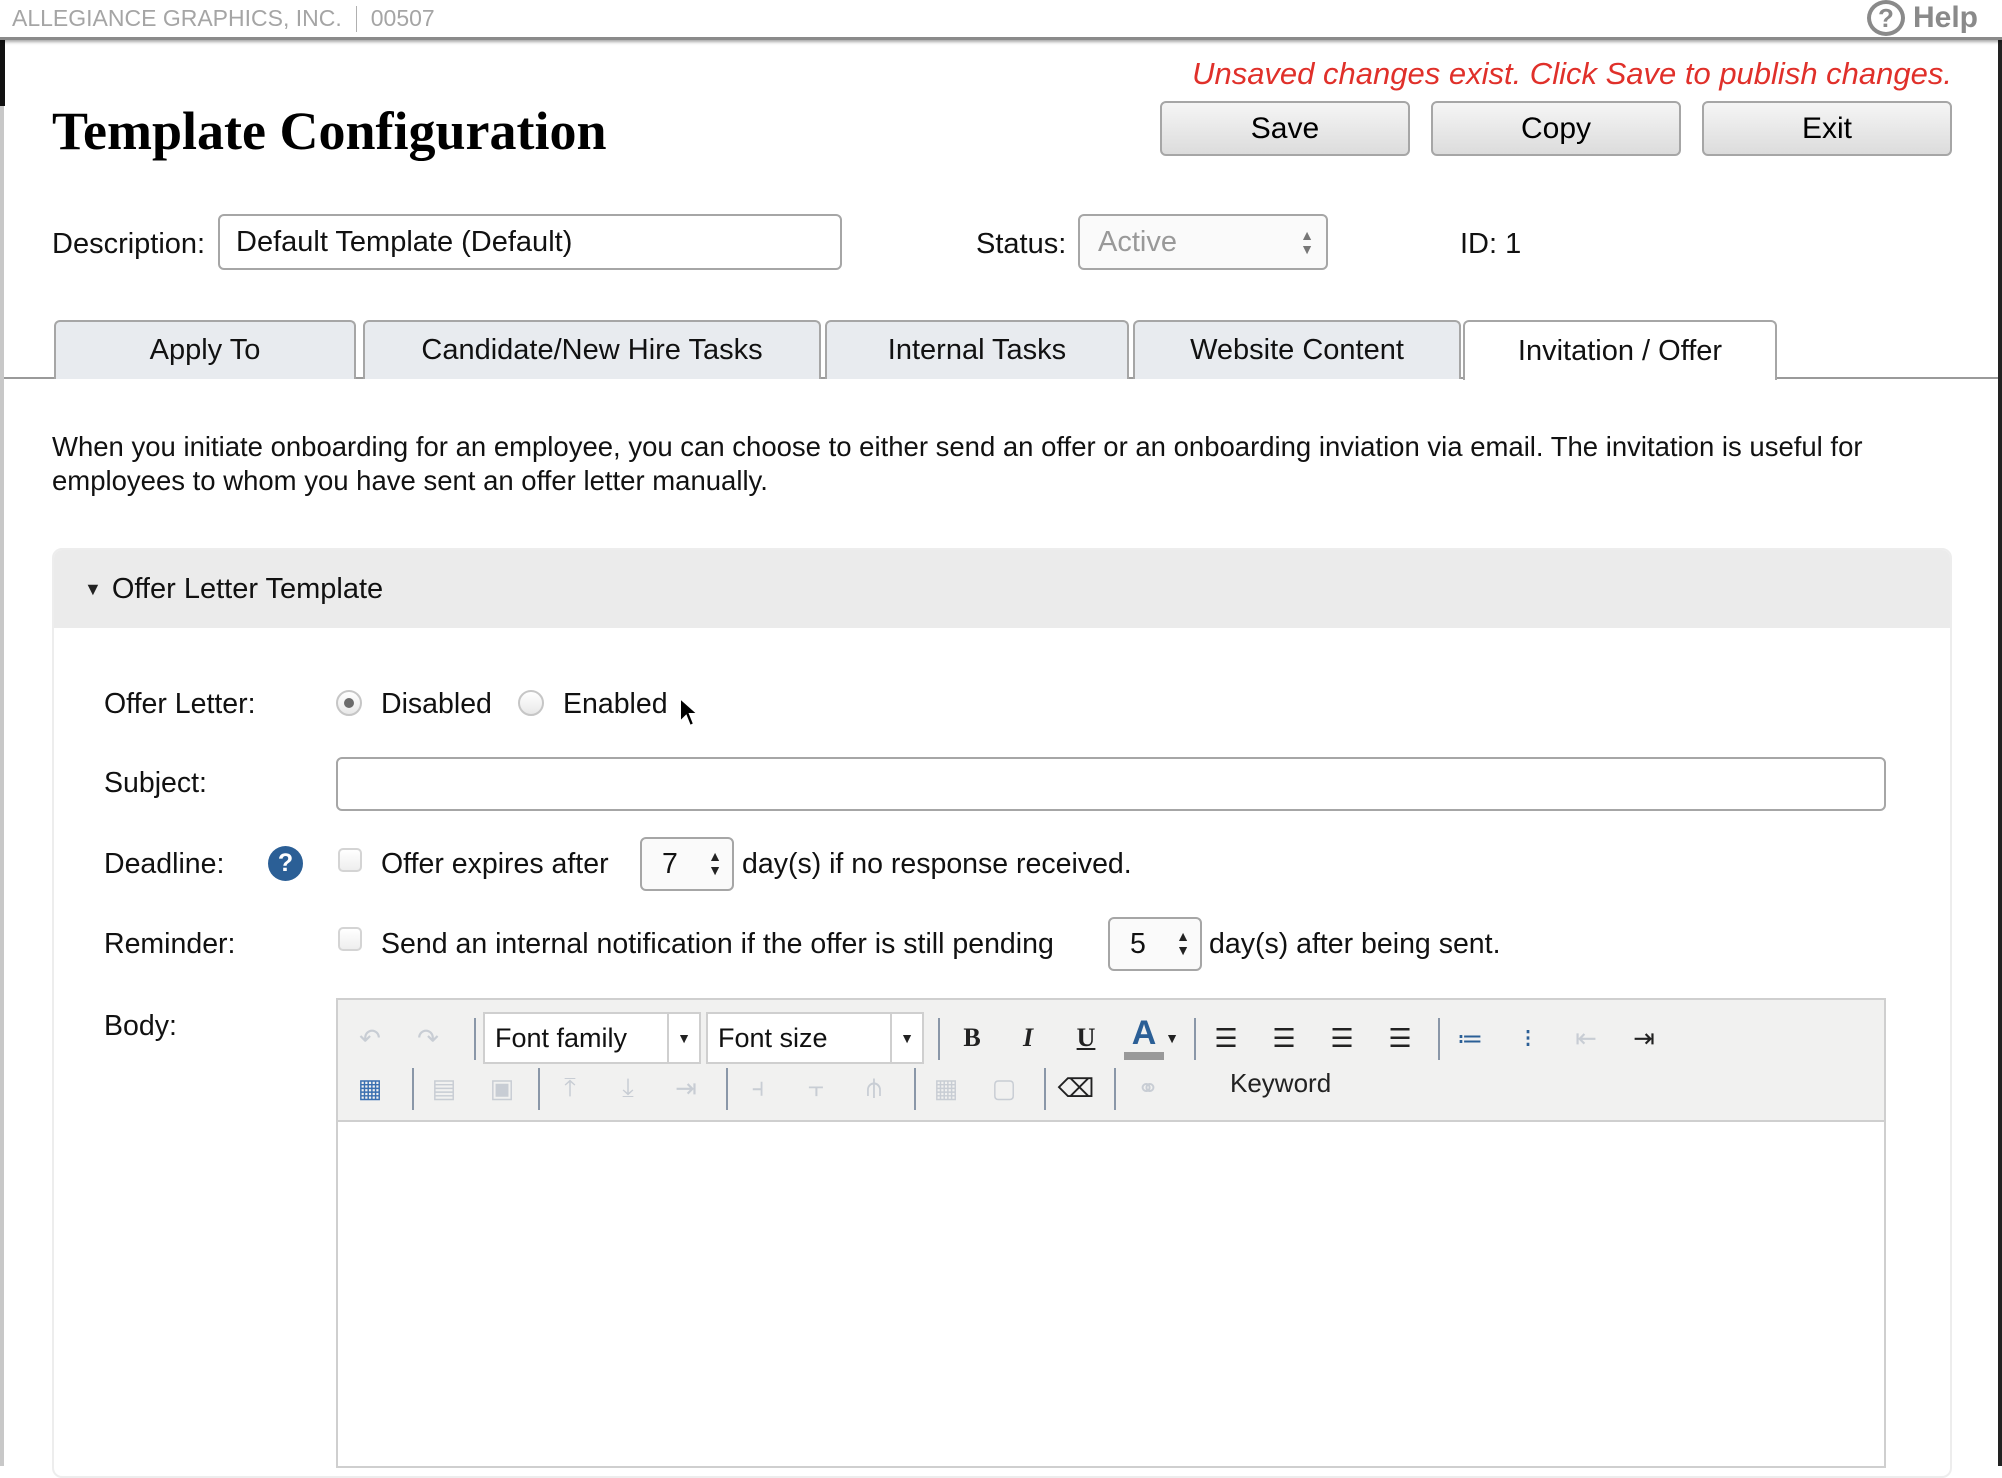  What do you see at coordinates (180, 704) in the screenshot?
I see `offer-letter-label: Offer Letter:` at bounding box center [180, 704].